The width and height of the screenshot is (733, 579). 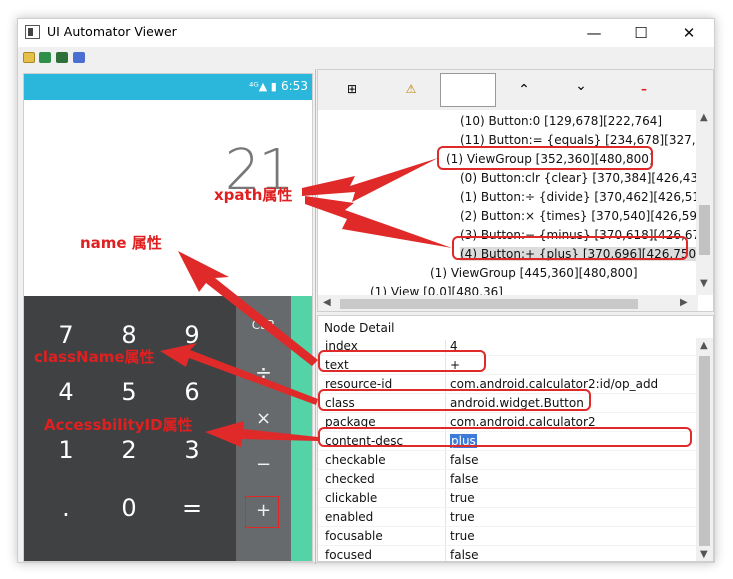 What do you see at coordinates (168, 87) in the screenshot?
I see `android-status-bar: ⁴ᴳ▲ ▮ 6:53` at bounding box center [168, 87].